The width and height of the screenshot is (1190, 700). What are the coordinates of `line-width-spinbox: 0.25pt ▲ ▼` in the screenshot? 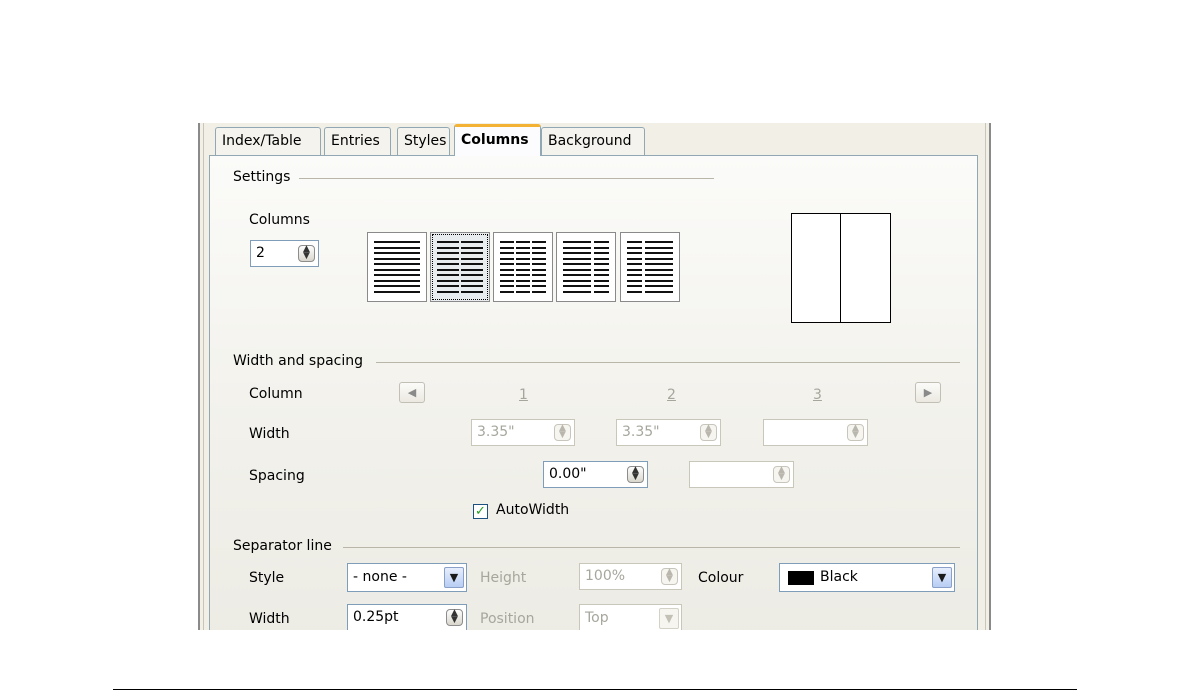 It's located at (407, 617).